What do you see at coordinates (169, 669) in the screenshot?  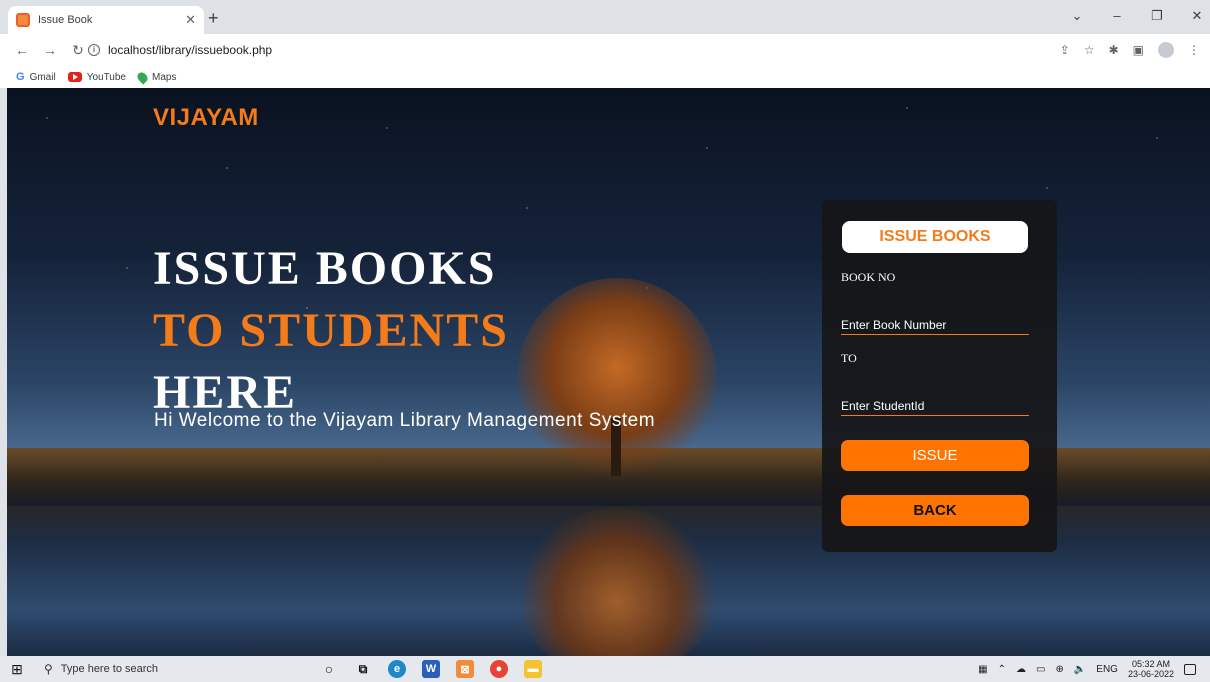 I see `taskbar-search: ⚲ Type here to search` at bounding box center [169, 669].